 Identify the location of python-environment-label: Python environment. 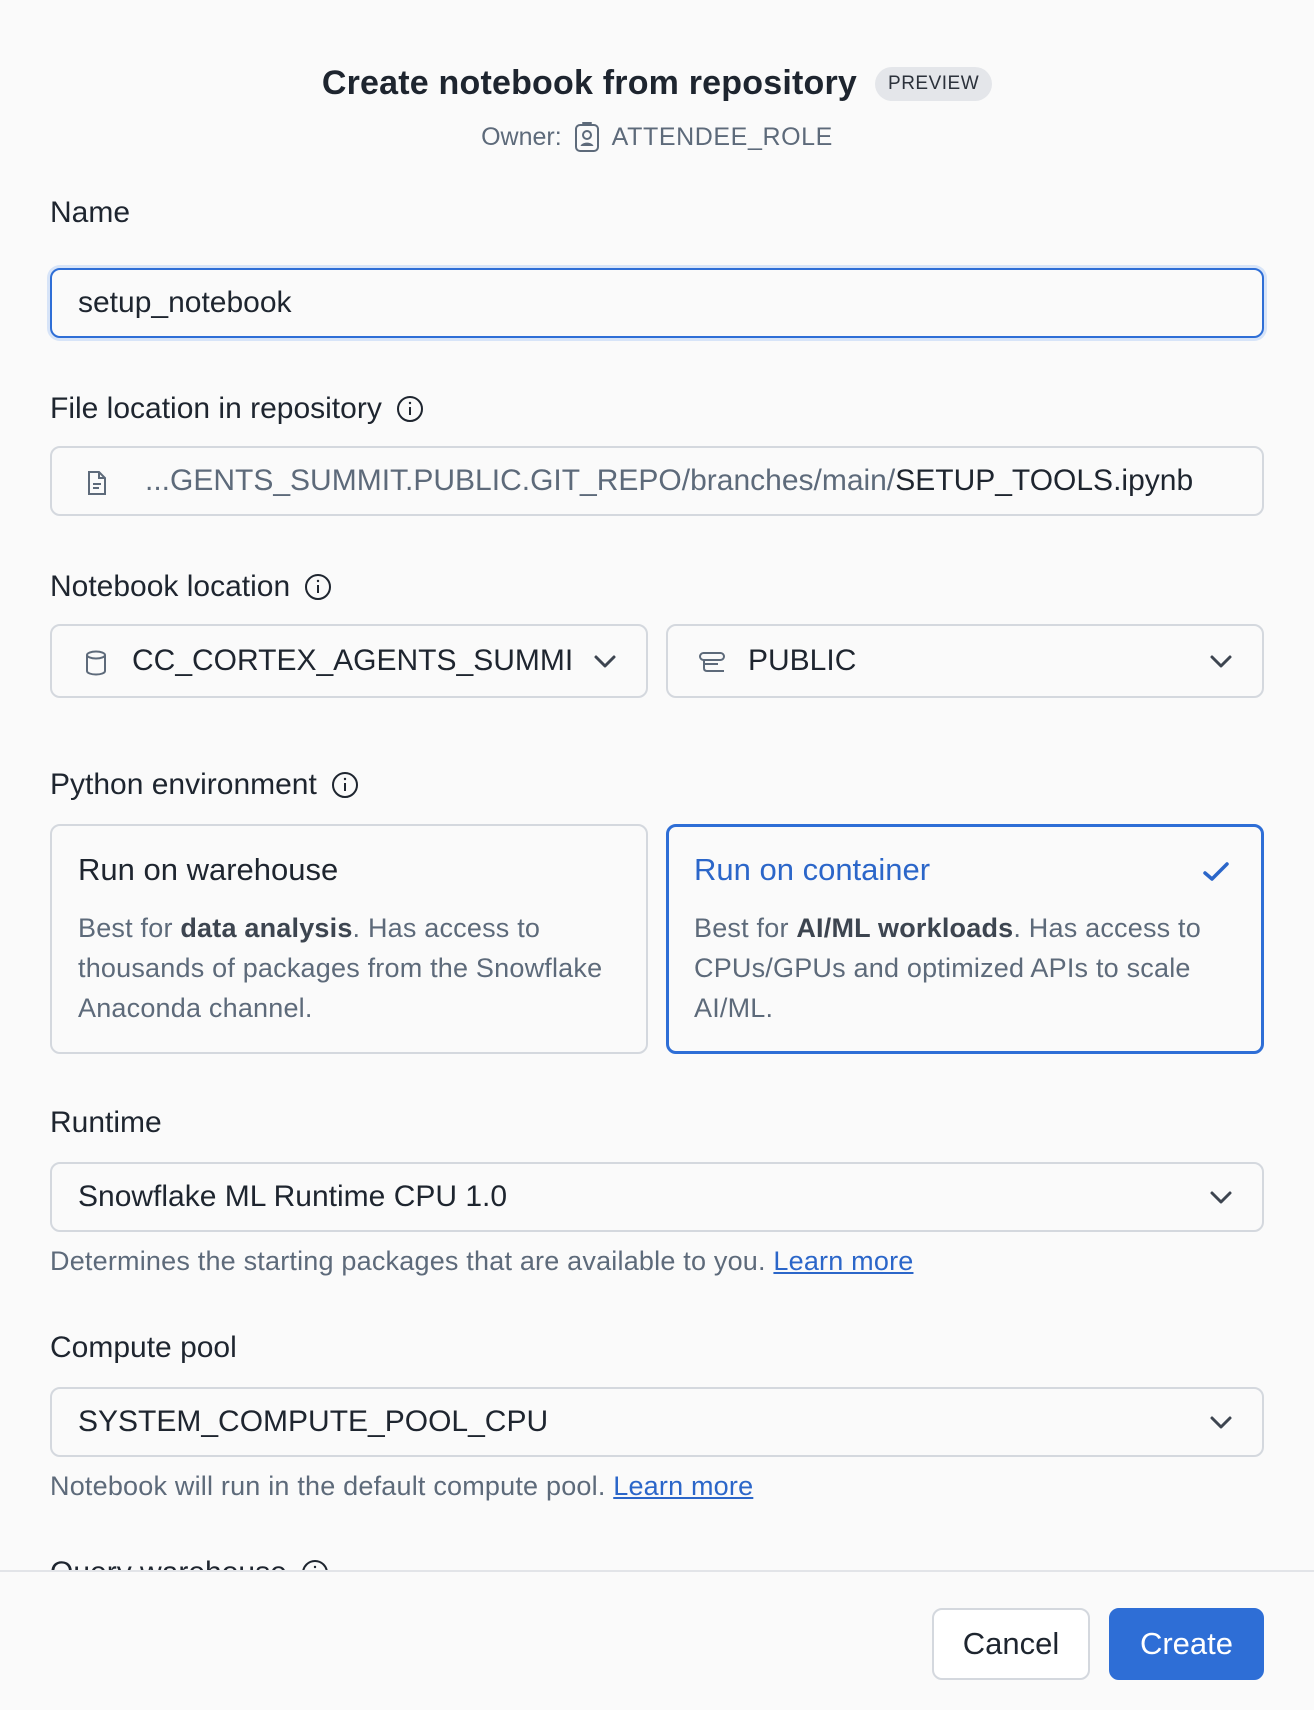
(204, 785).